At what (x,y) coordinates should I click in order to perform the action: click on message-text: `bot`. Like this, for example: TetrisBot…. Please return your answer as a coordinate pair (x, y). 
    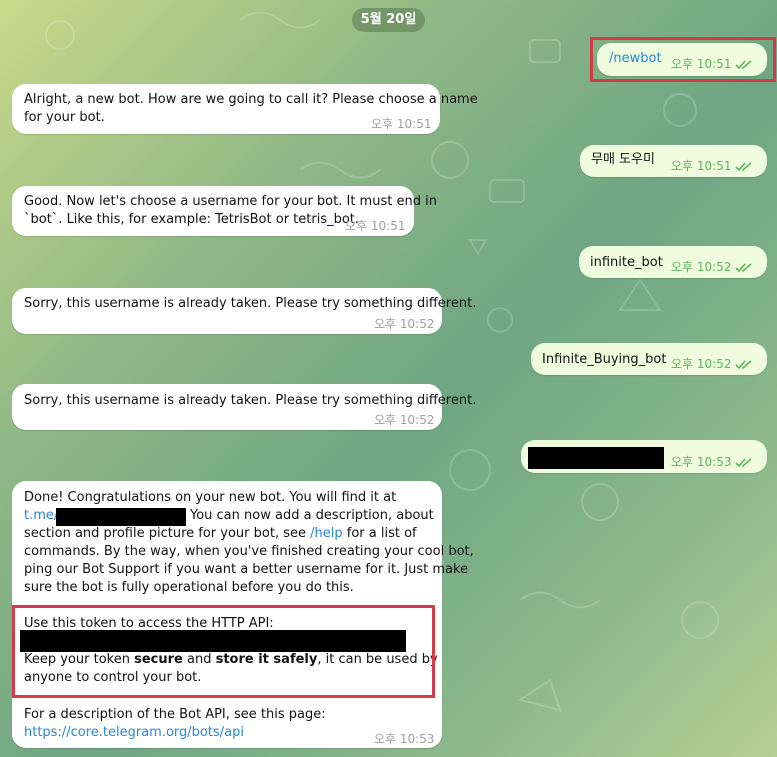
    Looking at the image, I should click on (192, 219).